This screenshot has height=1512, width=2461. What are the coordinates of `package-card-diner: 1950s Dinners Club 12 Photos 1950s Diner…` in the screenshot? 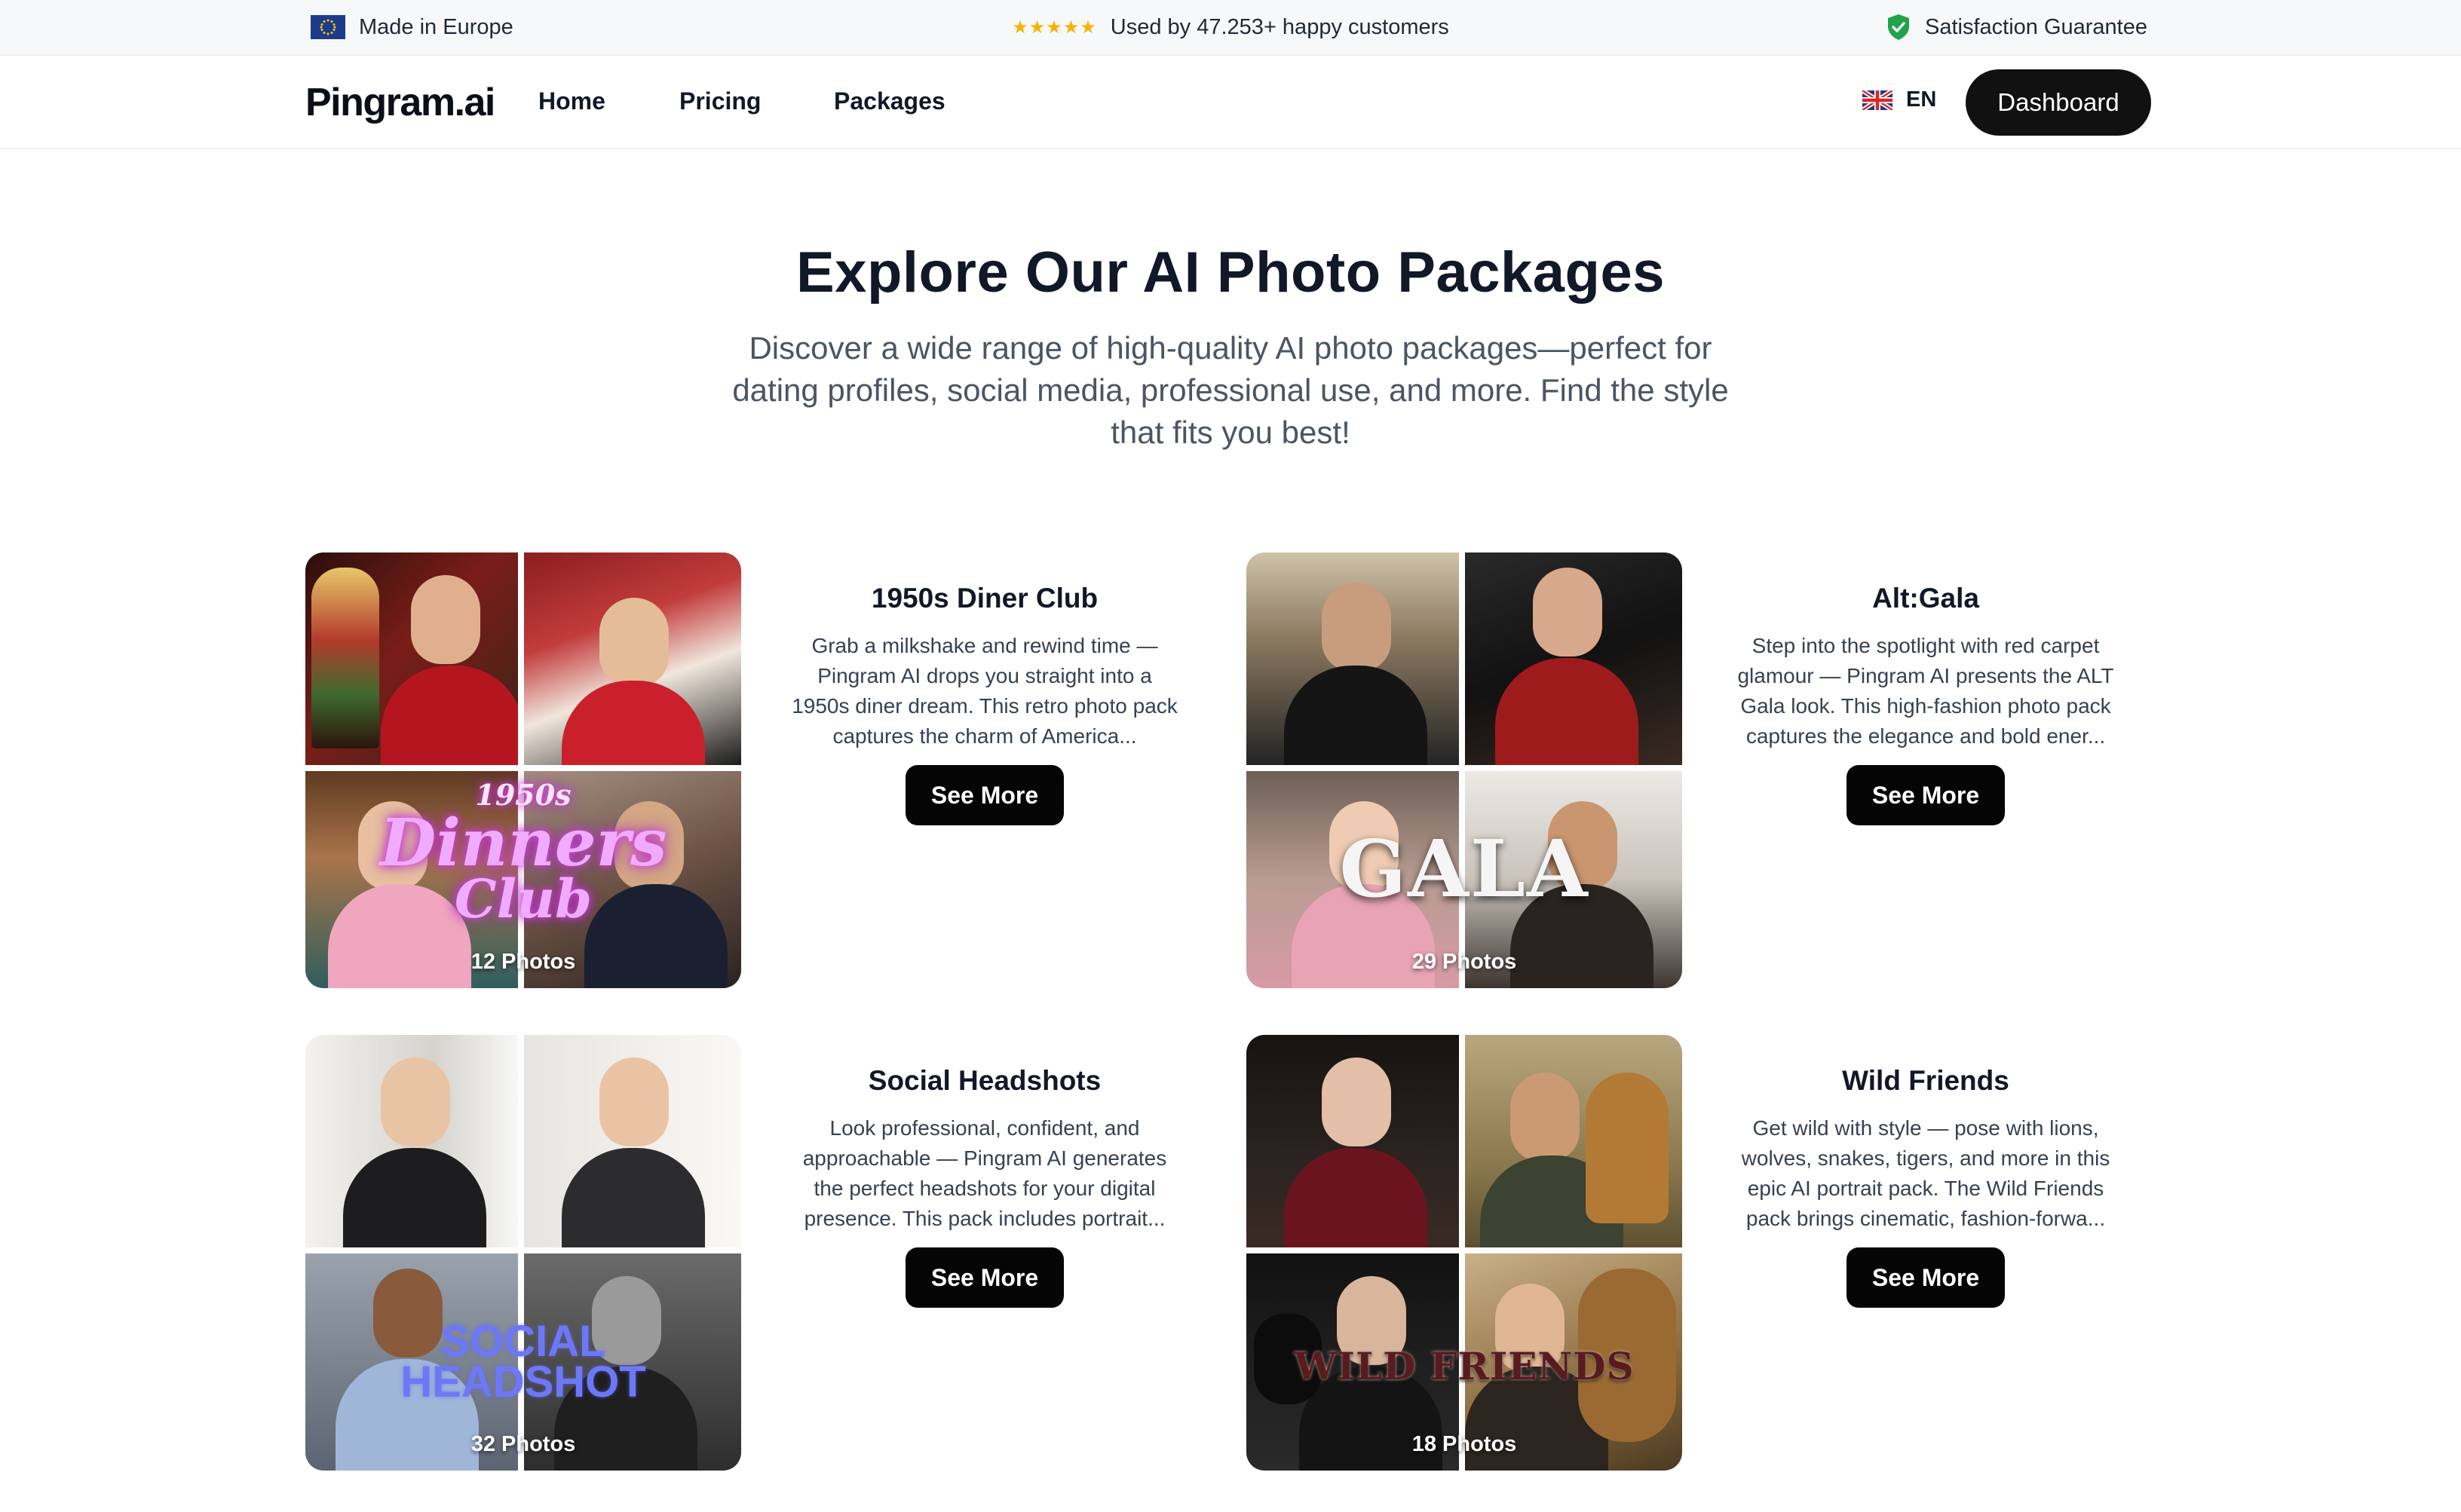 It's located at (765, 771).